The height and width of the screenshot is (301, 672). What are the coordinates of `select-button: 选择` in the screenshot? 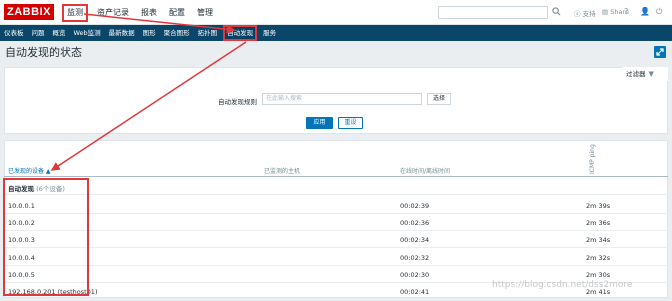 It's located at (439, 99).